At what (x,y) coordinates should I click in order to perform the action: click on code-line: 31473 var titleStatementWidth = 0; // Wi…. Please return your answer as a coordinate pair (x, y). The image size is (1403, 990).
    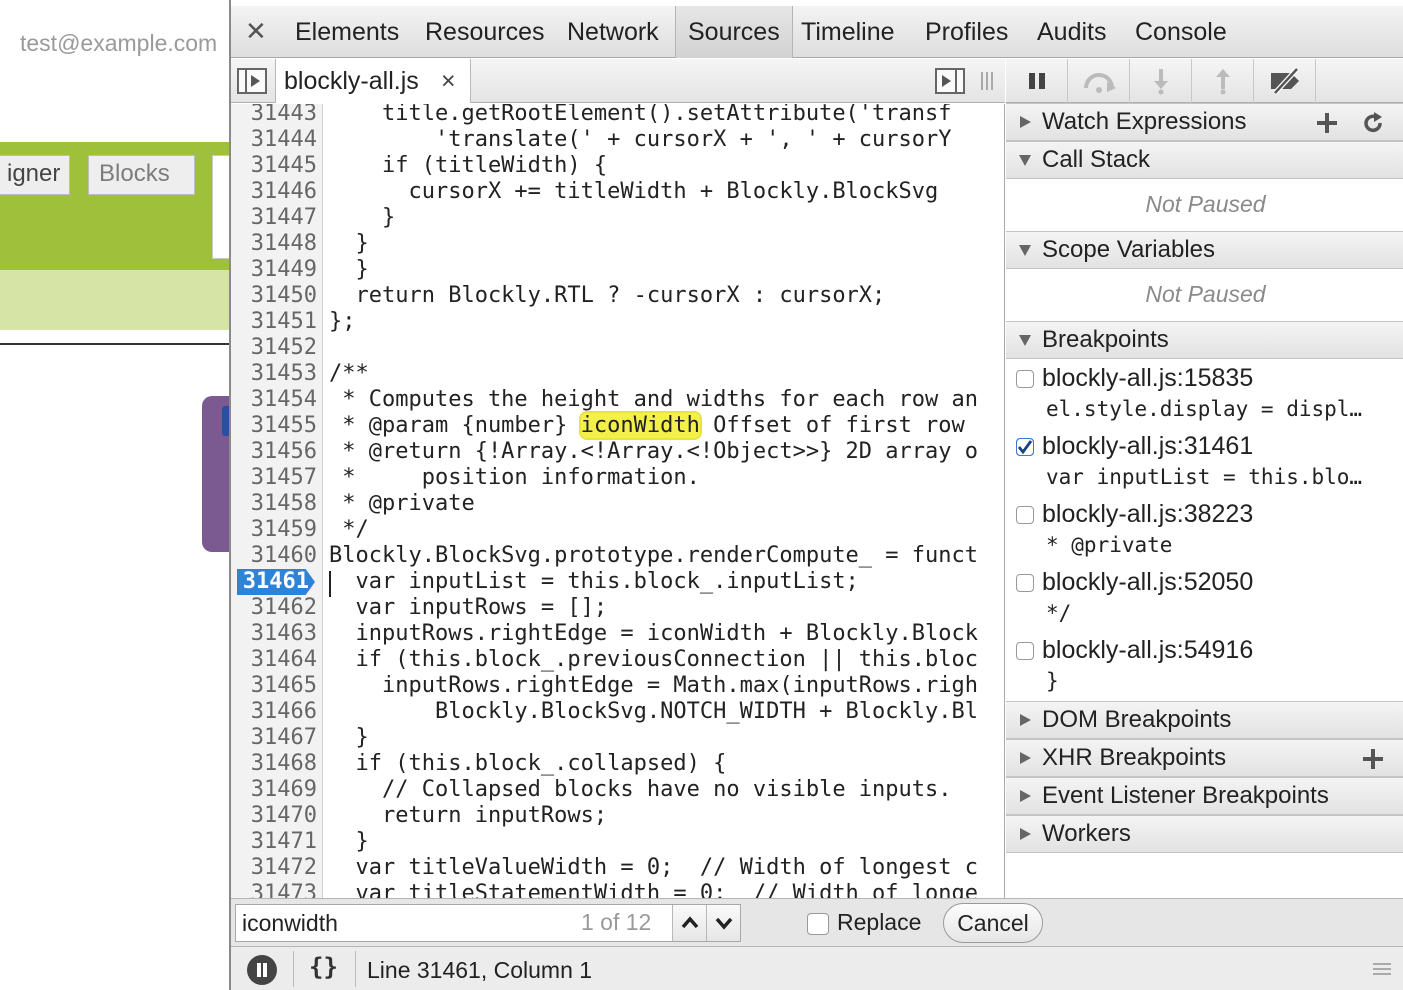
    Looking at the image, I should click on (617, 889).